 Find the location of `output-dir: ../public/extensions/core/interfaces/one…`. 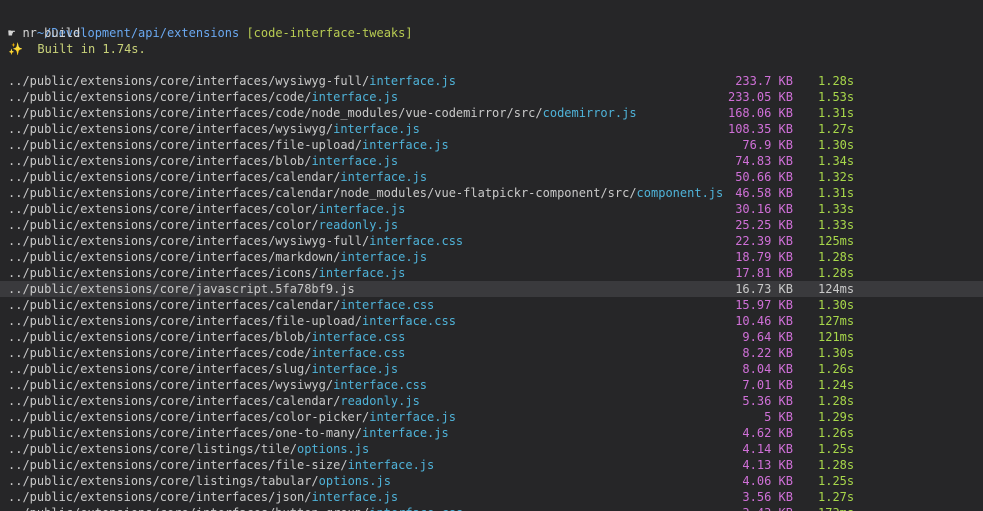

output-dir: ../public/extensions/core/interfaces/one… is located at coordinates (185, 433).